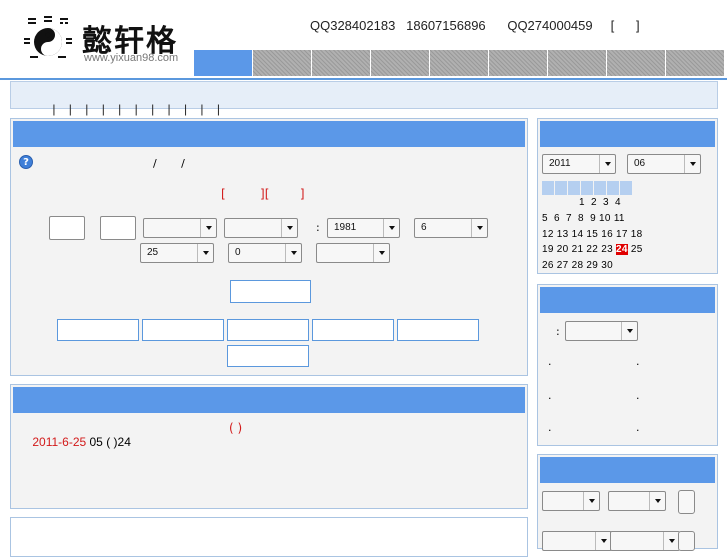 The width and height of the screenshot is (727, 557). Describe the element at coordinates (363, 228) in the screenshot. I see `year-select: 1981` at that location.